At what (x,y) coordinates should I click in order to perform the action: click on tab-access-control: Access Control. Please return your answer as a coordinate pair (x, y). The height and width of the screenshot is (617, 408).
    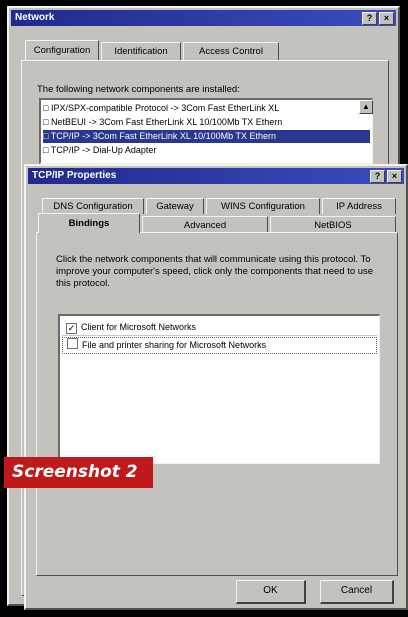
    Looking at the image, I should click on (231, 51).